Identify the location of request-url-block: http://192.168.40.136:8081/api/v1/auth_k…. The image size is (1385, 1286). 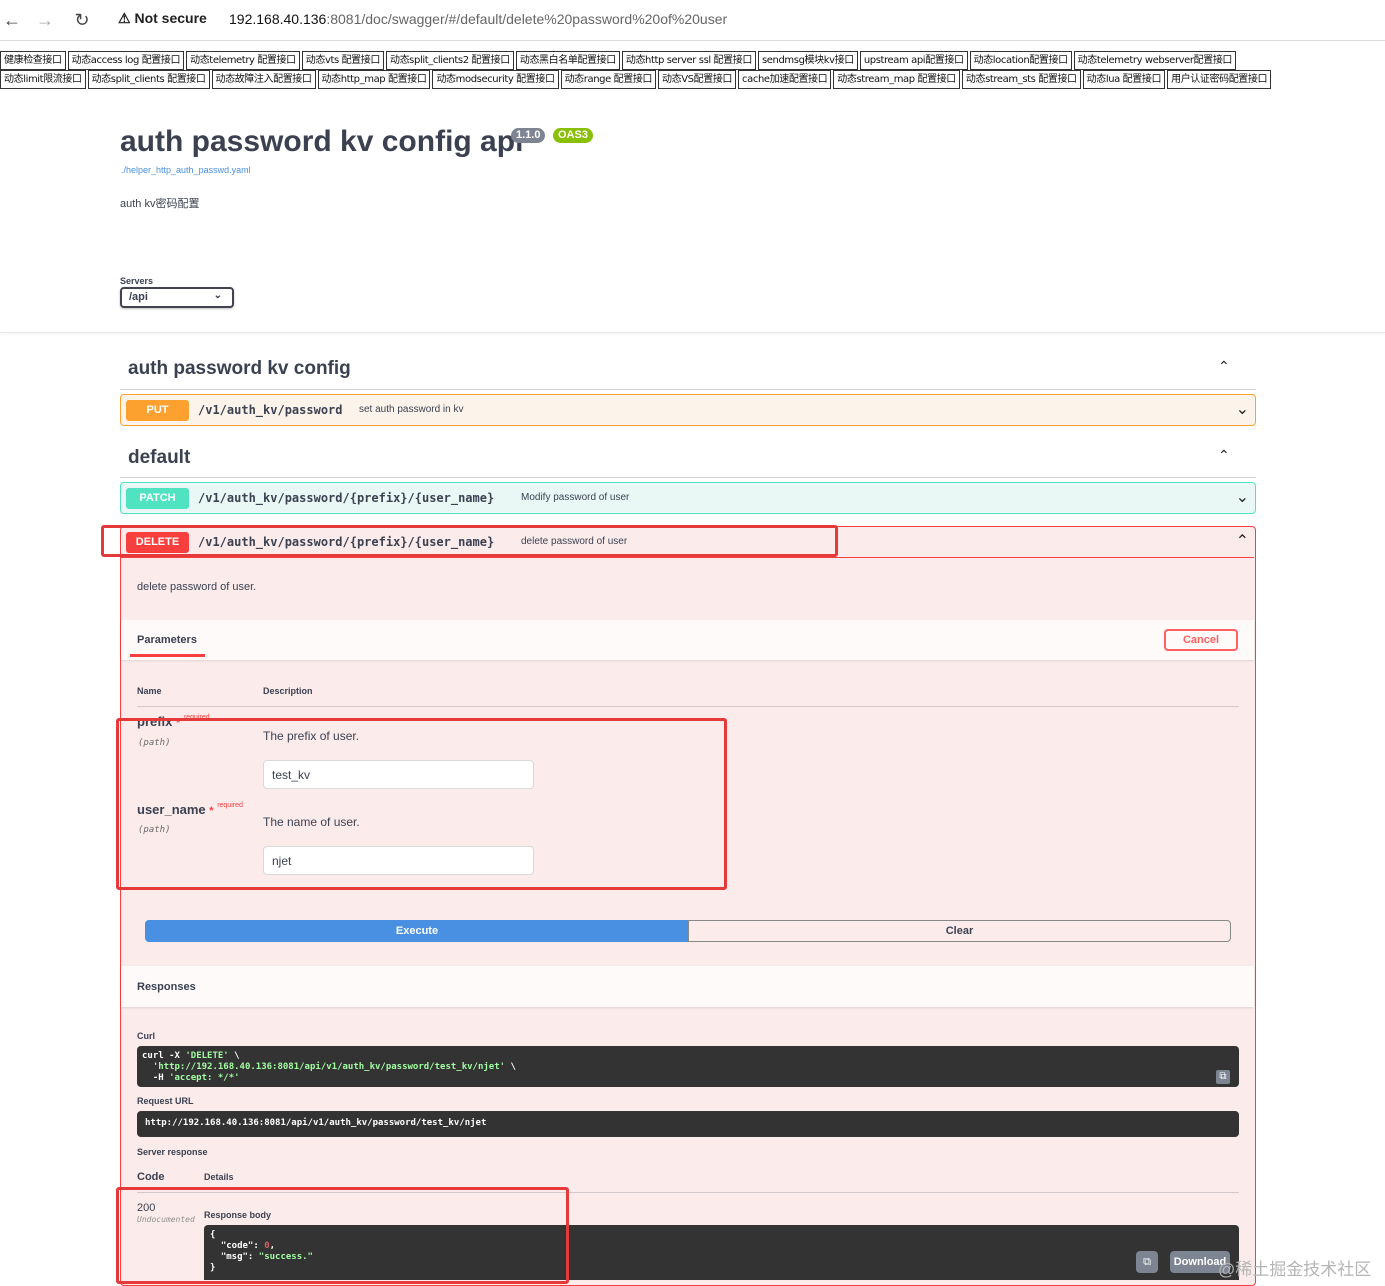
(688, 1124).